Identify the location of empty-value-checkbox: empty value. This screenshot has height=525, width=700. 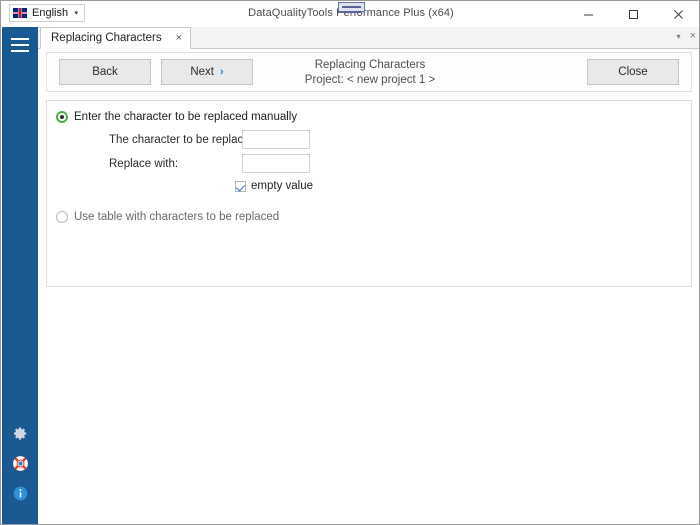
(274, 186).